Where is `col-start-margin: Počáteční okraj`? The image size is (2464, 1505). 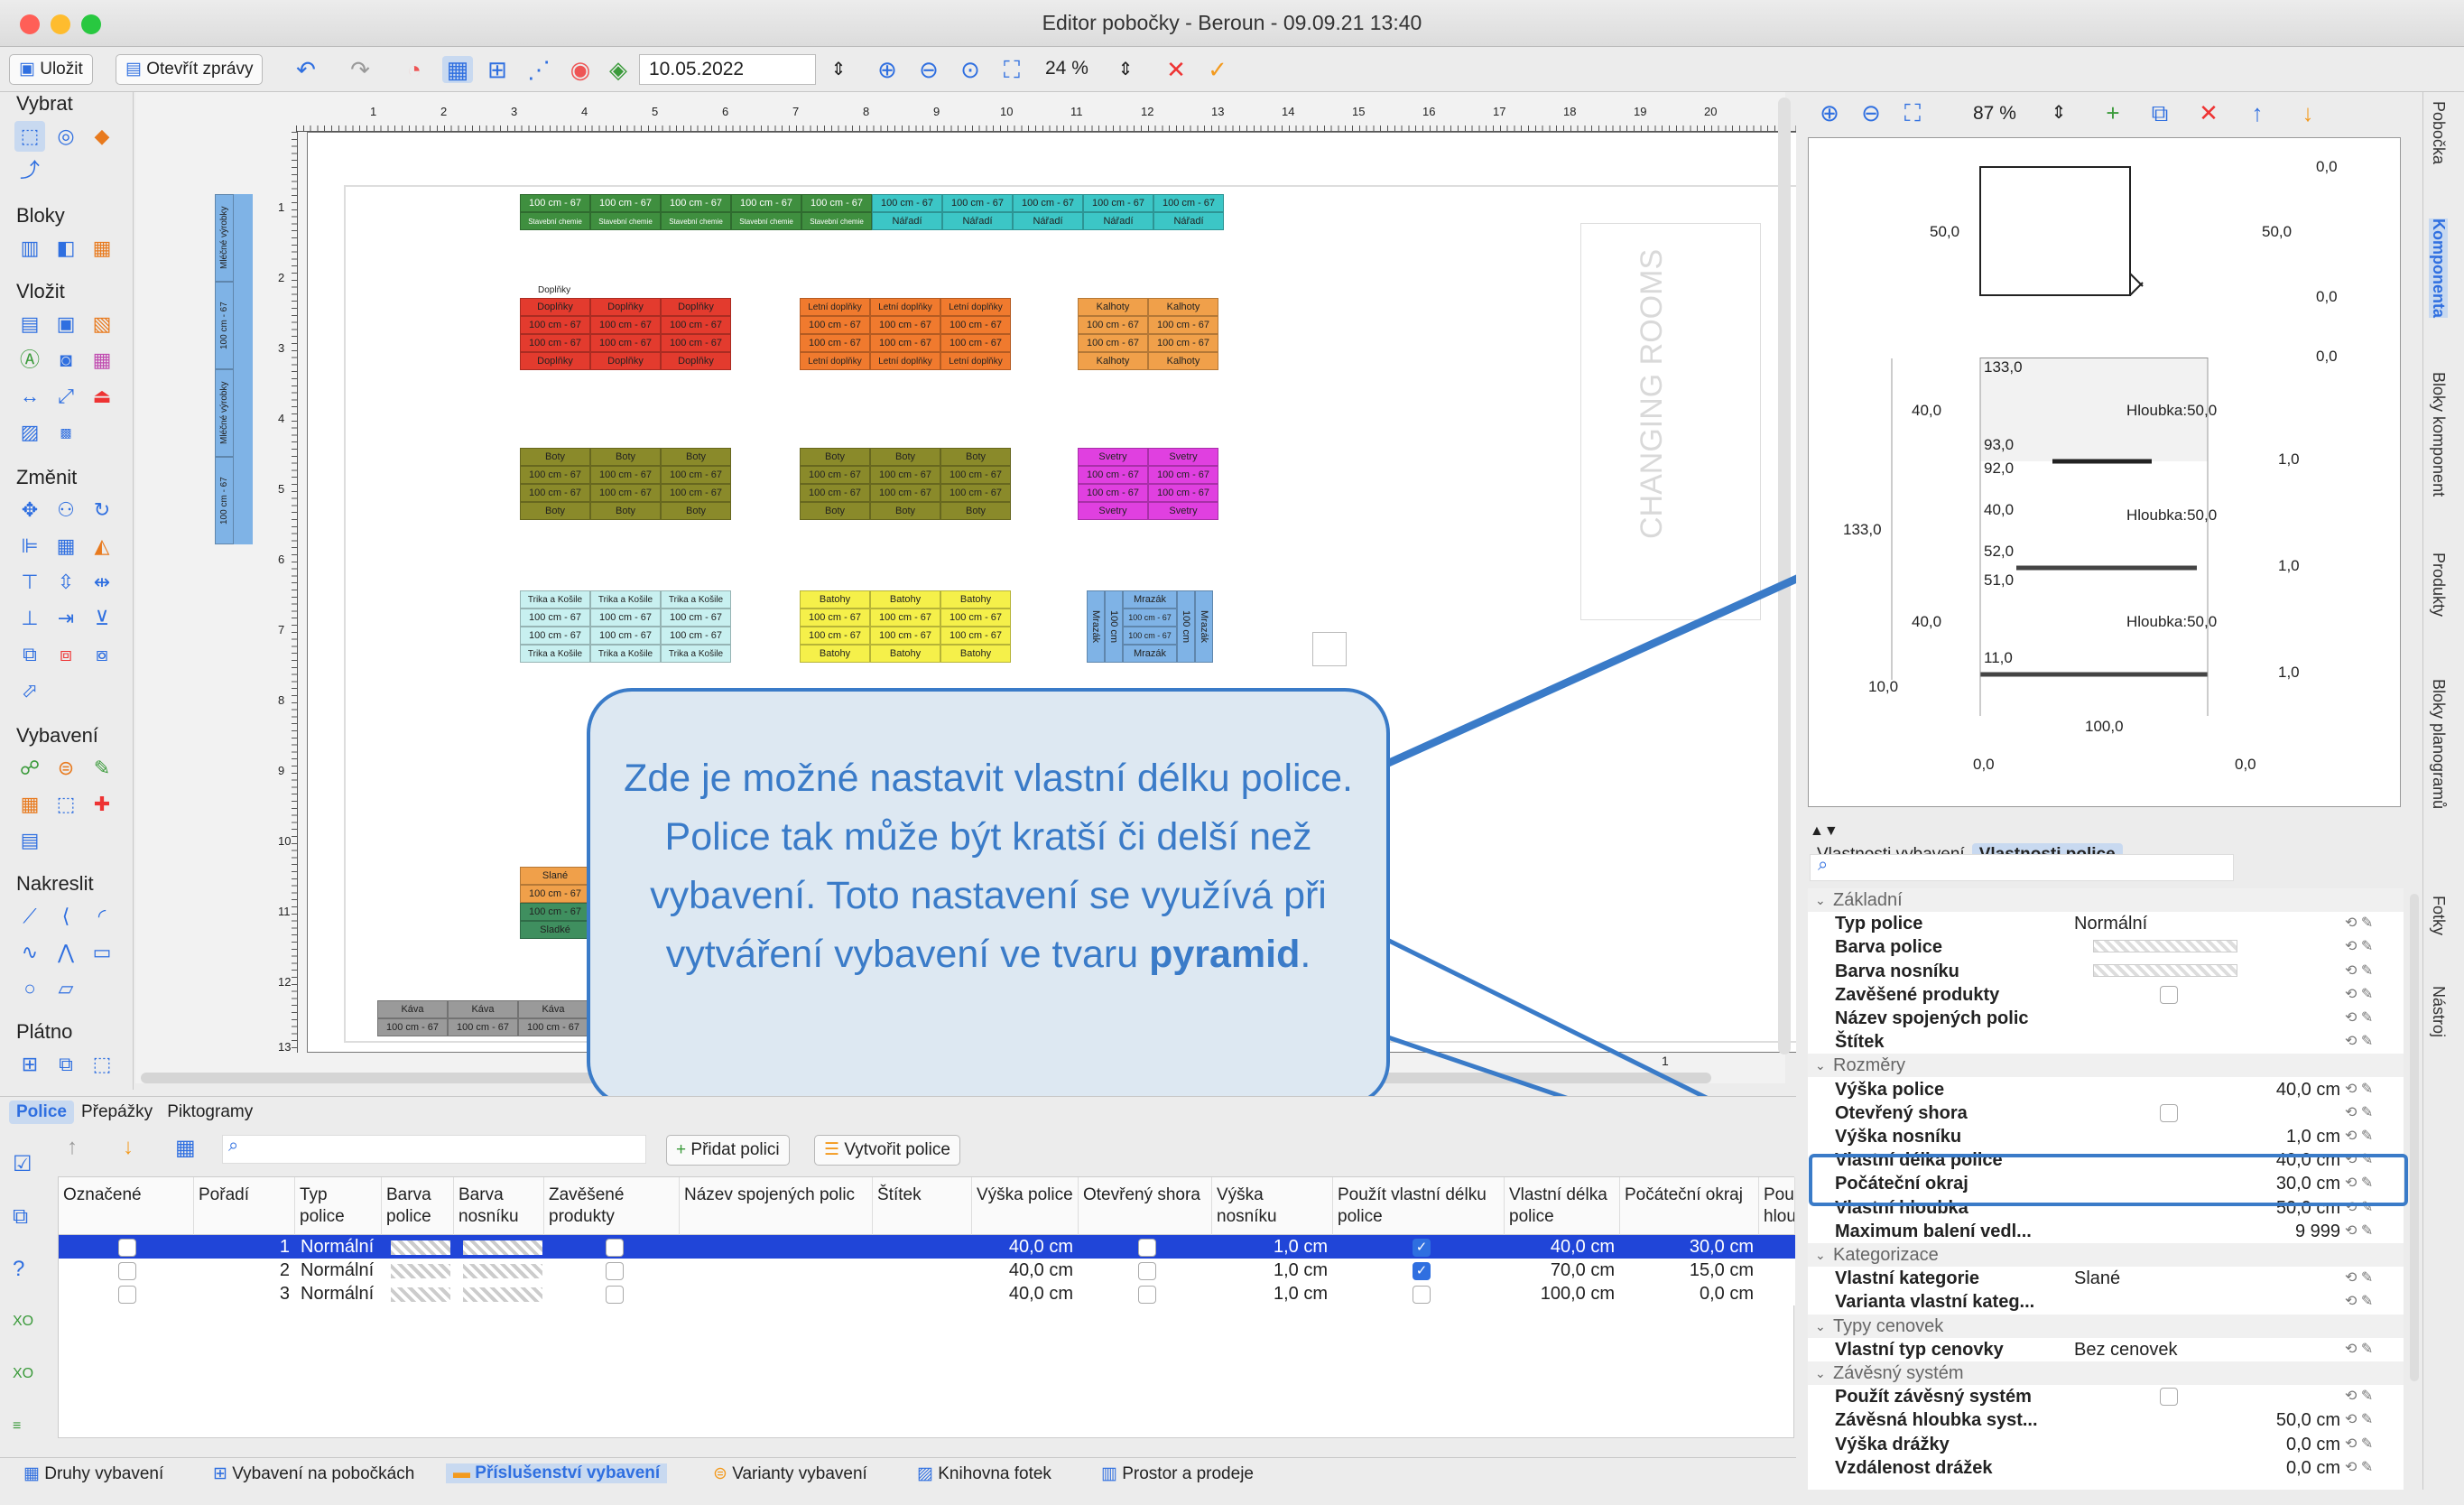
col-start-margin: Počáteční okraj is located at coordinates (1689, 1206).